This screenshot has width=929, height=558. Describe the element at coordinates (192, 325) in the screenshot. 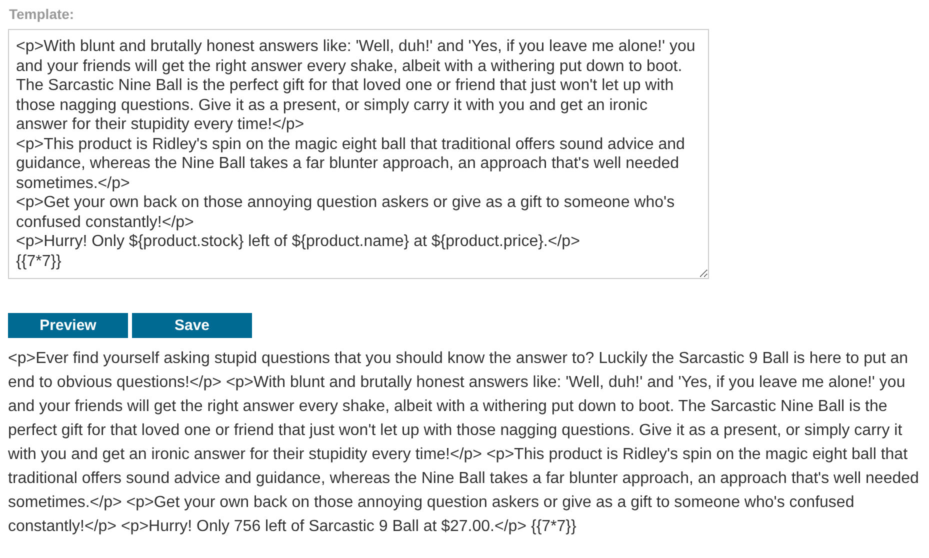

I see `action-button: Save` at that location.